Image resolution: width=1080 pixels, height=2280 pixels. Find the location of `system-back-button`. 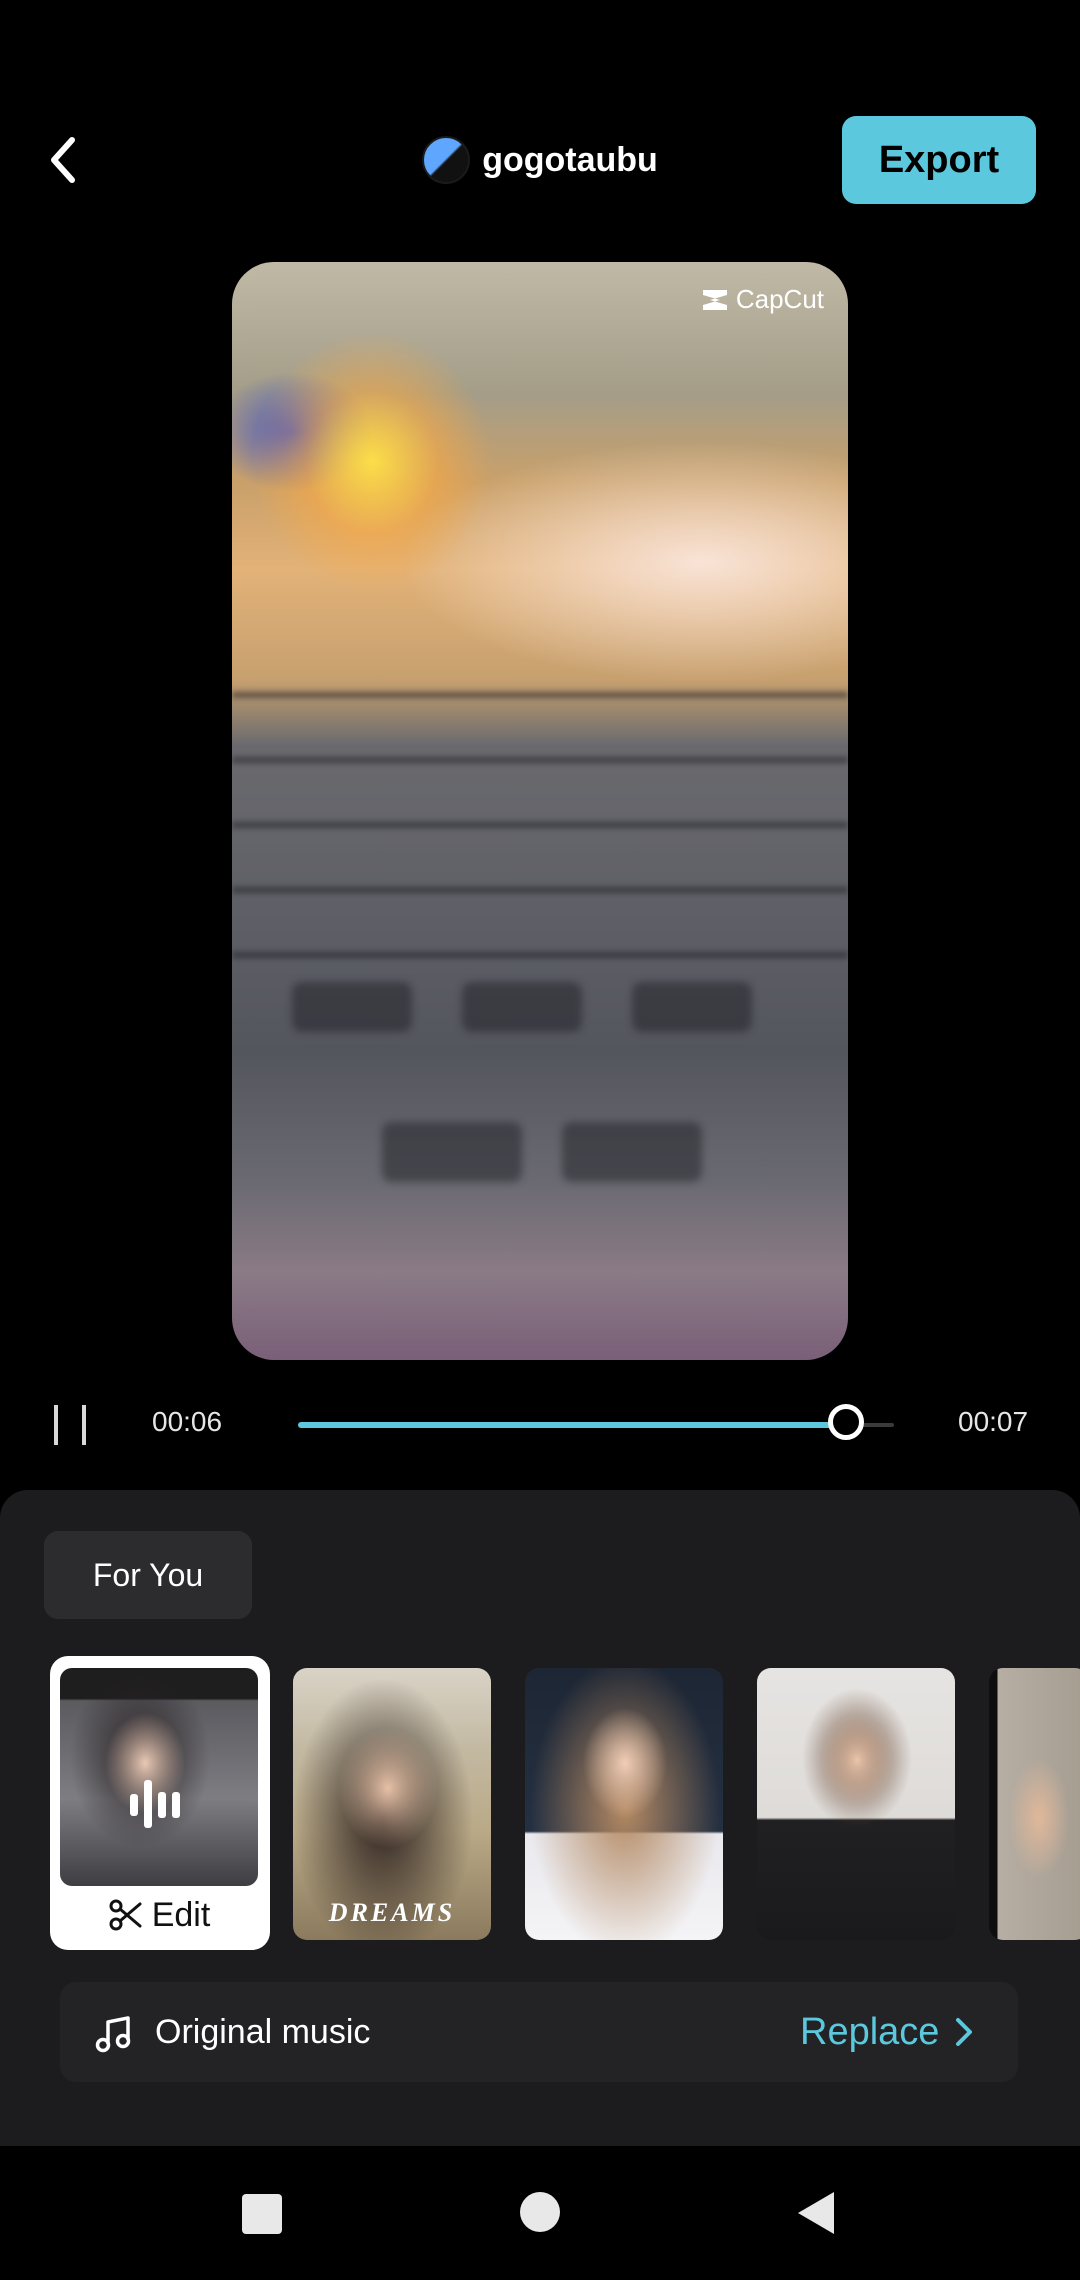

system-back-button is located at coordinates (816, 2213).